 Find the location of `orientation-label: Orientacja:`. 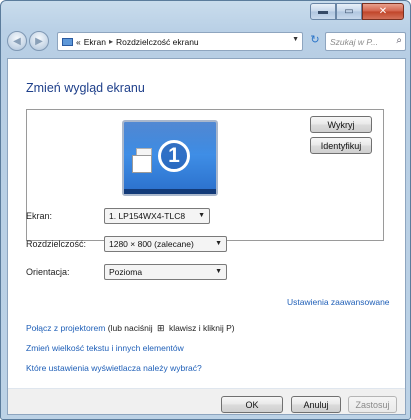

orientation-label: Orientacja: is located at coordinates (48, 272).